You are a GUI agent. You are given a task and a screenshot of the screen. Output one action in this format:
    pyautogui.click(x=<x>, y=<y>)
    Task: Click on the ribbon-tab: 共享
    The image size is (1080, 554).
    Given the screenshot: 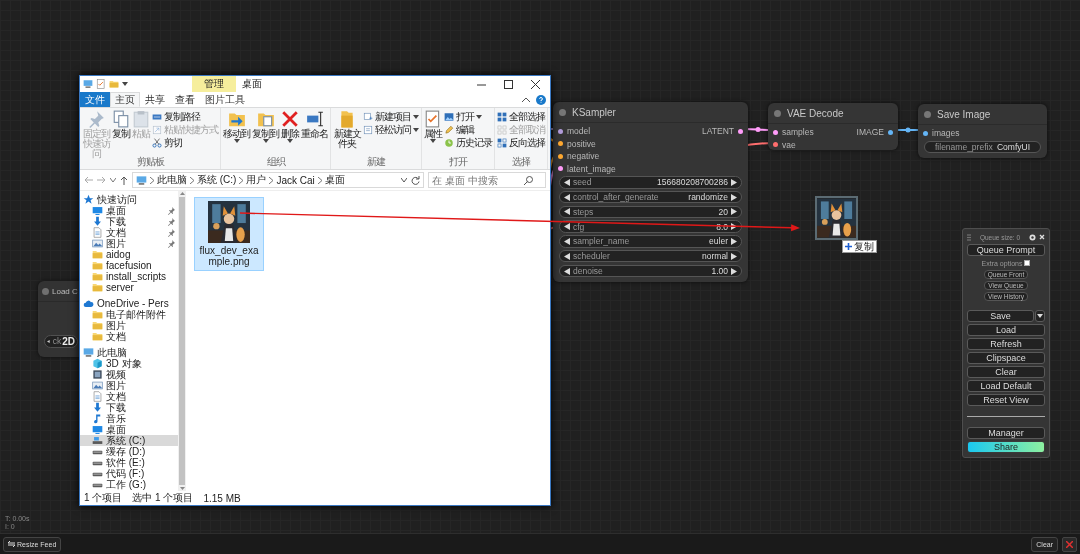 What is the action you would take?
    pyautogui.click(x=155, y=99)
    